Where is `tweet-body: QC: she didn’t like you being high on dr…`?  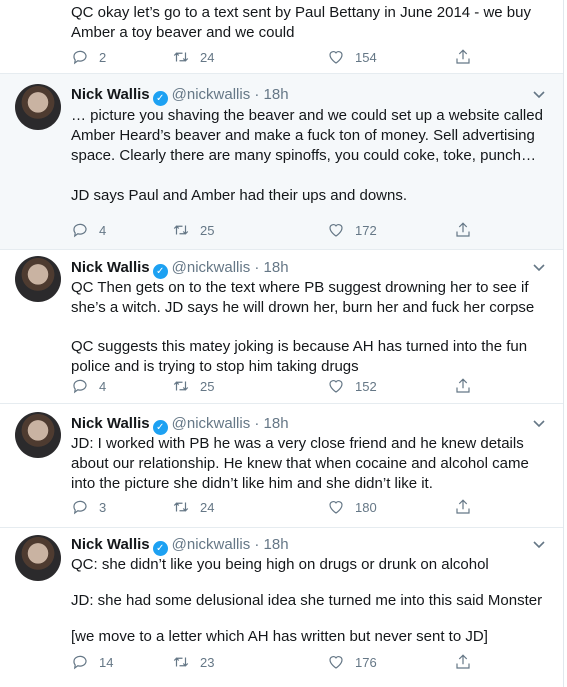 tweet-body: QC: she didn’t like you being high on dr… is located at coordinates (309, 601).